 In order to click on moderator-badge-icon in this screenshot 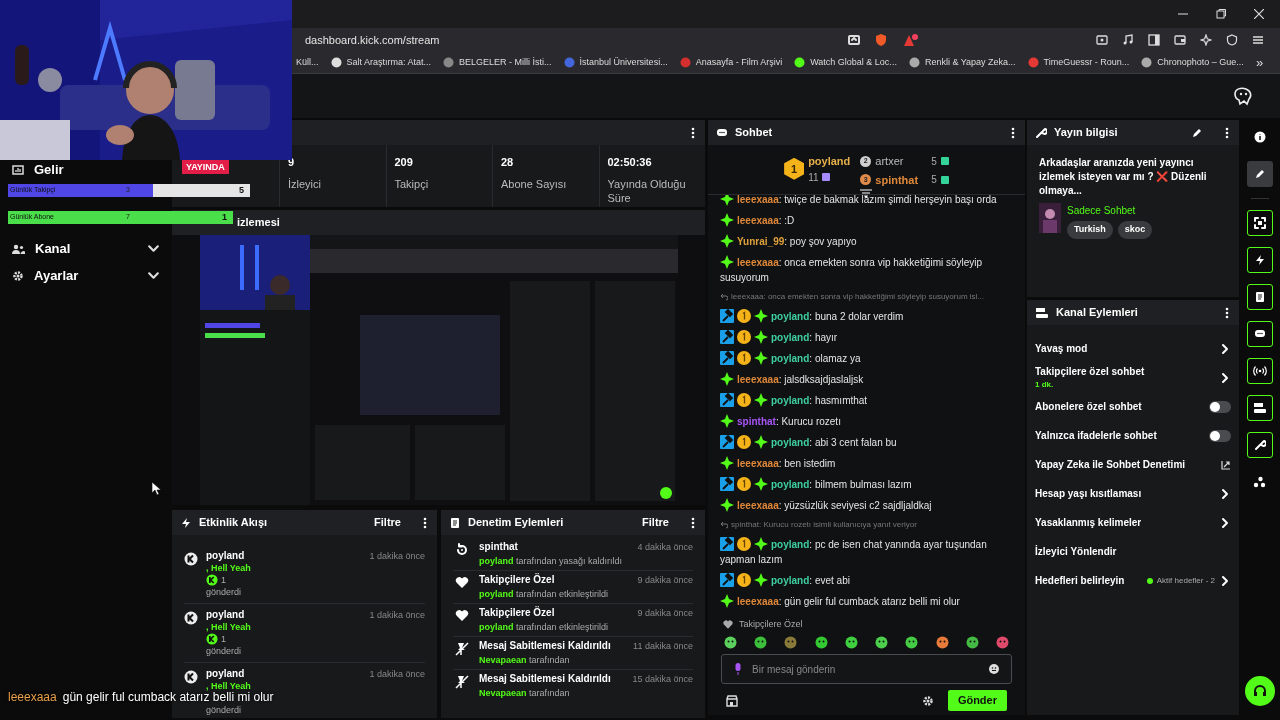, I will do `click(727, 399)`.